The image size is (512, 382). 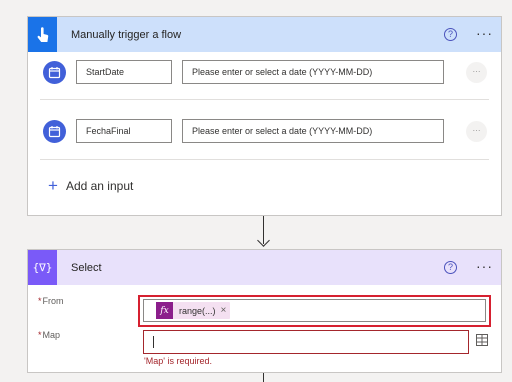 What do you see at coordinates (164, 310) in the screenshot?
I see `function-icon: fx` at bounding box center [164, 310].